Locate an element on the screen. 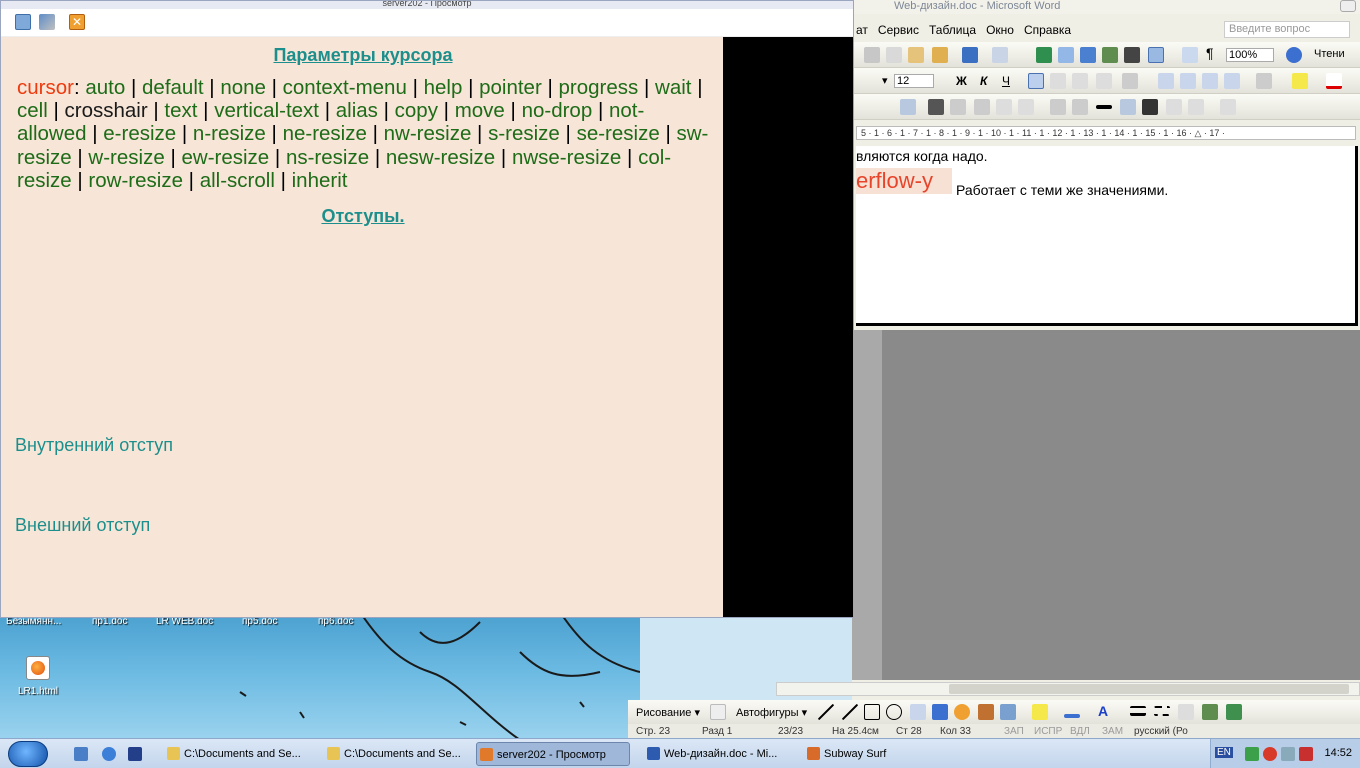 Image resolution: width=1360 pixels, height=768 pixels. show-formatting-icon: ¶ is located at coordinates (1210, 53).